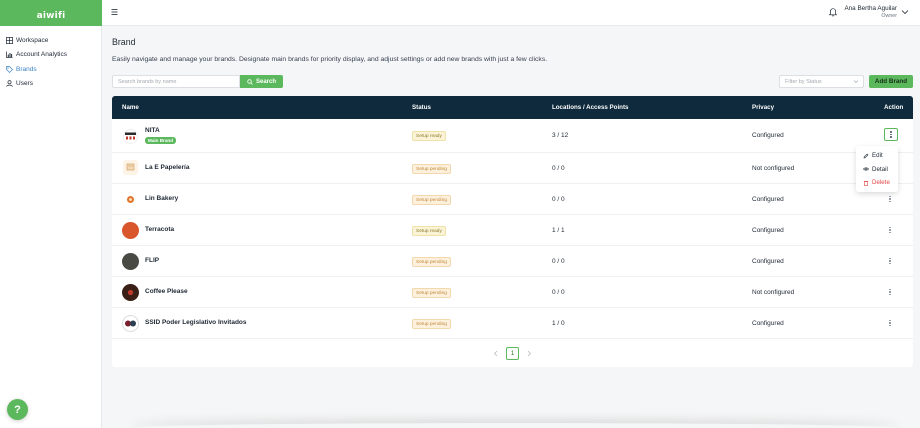 The image size is (920, 428). I want to click on chart-icon, so click(9, 55).